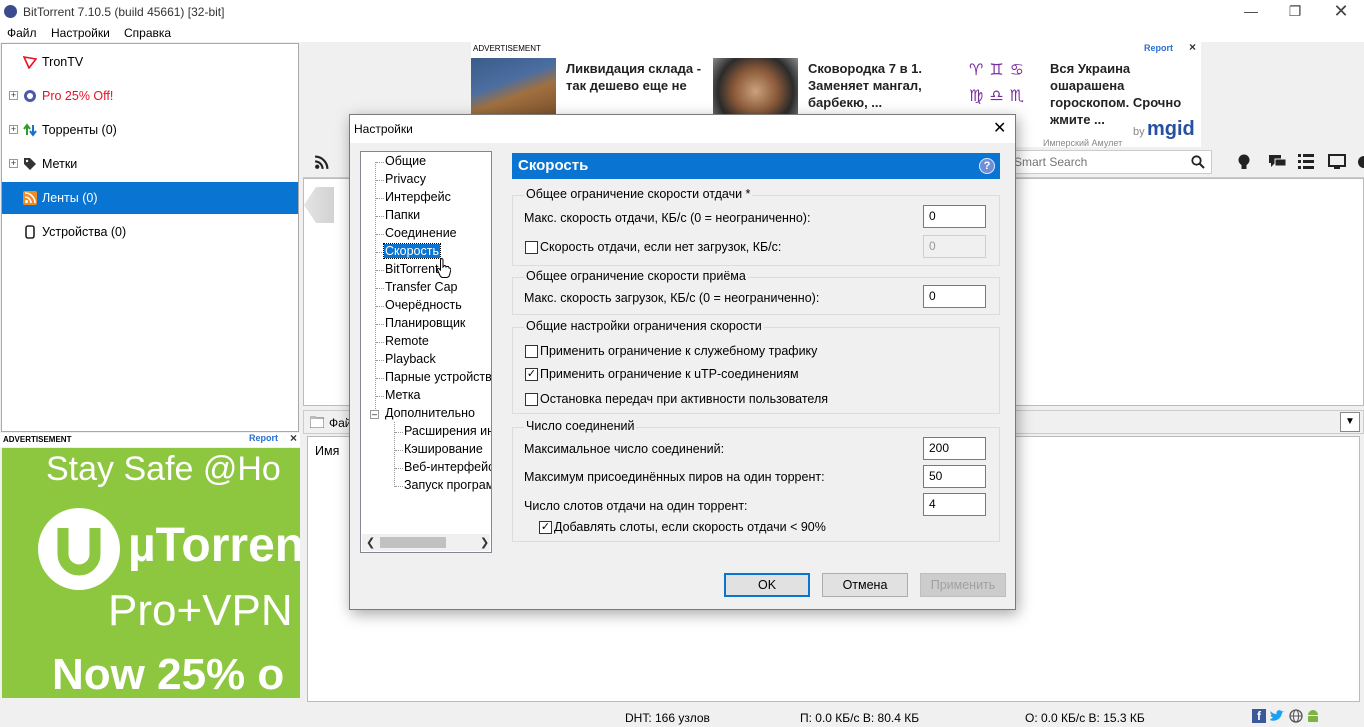  Describe the element at coordinates (30, 96) in the screenshot. I see `bittorrent-pro-icon` at that location.